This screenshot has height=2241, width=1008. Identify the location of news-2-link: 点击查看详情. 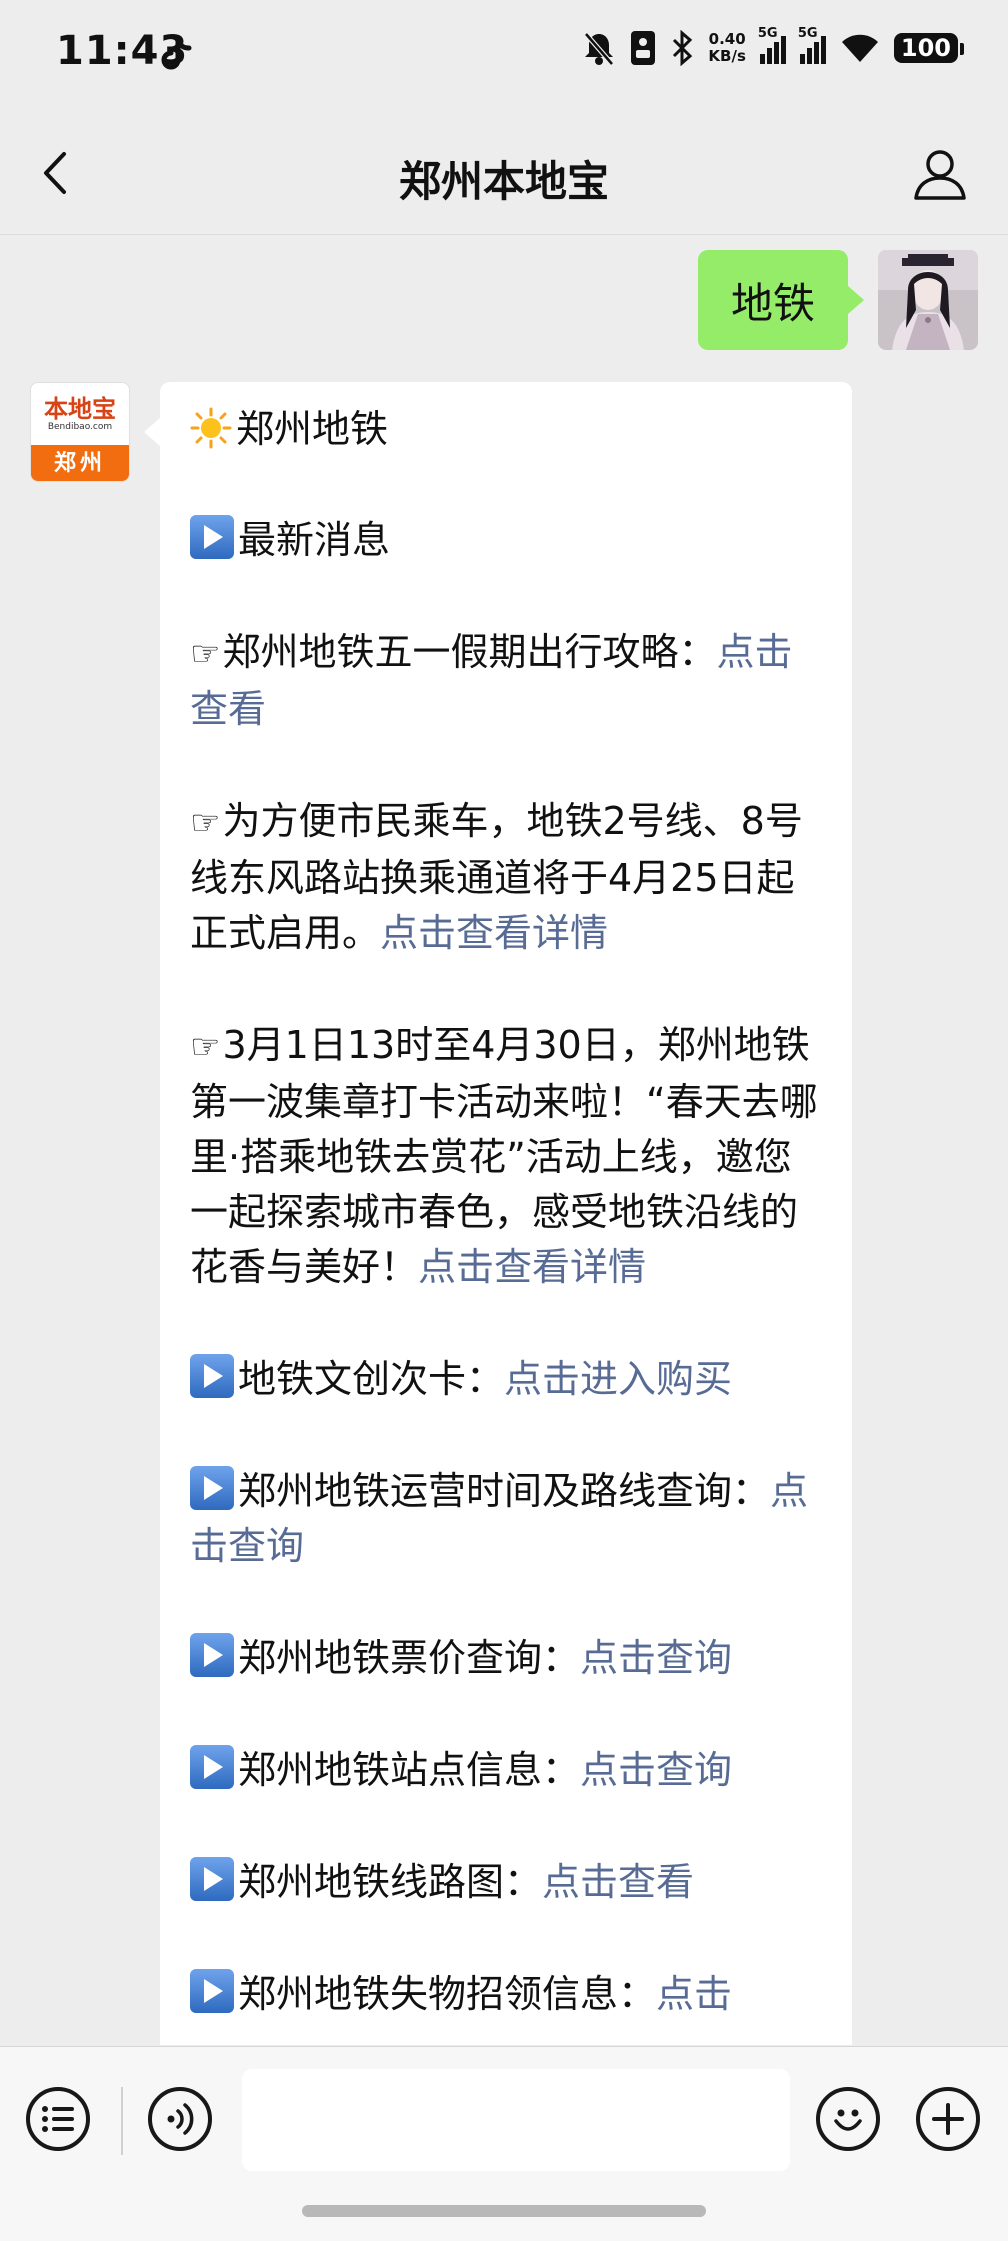
(494, 933).